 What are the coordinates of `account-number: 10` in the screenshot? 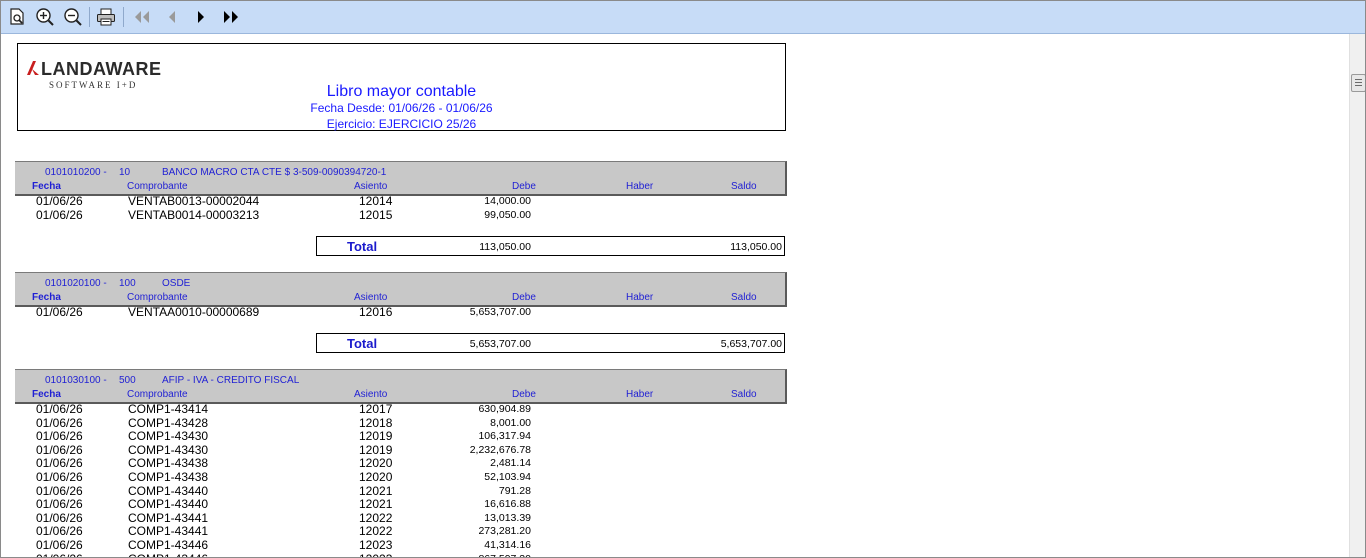 It's located at (125, 172).